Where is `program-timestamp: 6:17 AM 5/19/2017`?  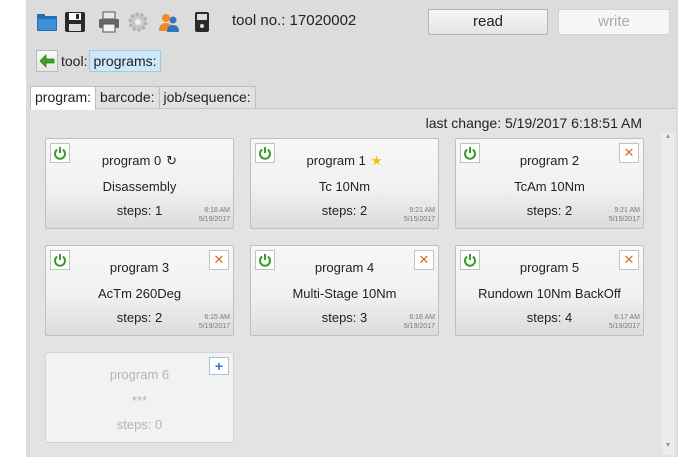 program-timestamp: 6:17 AM 5/19/2017 is located at coordinates (624, 322).